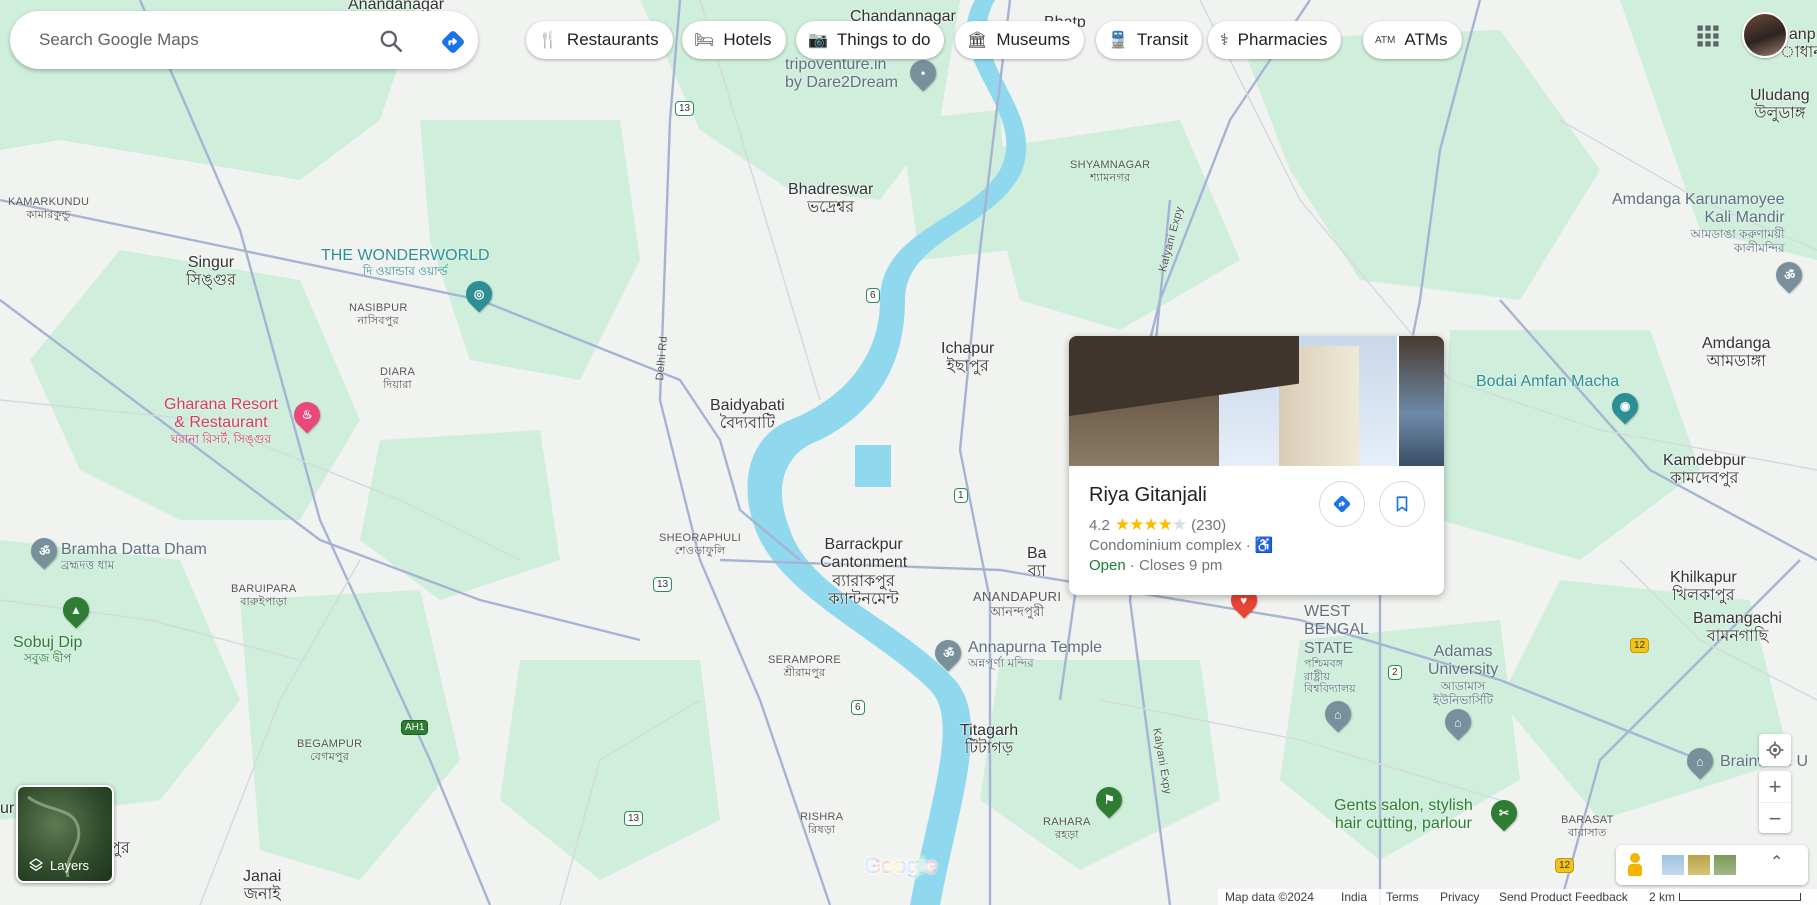 The height and width of the screenshot is (905, 1817). I want to click on place-rating: 4.2 ★★★★★ (230), so click(1157, 525).